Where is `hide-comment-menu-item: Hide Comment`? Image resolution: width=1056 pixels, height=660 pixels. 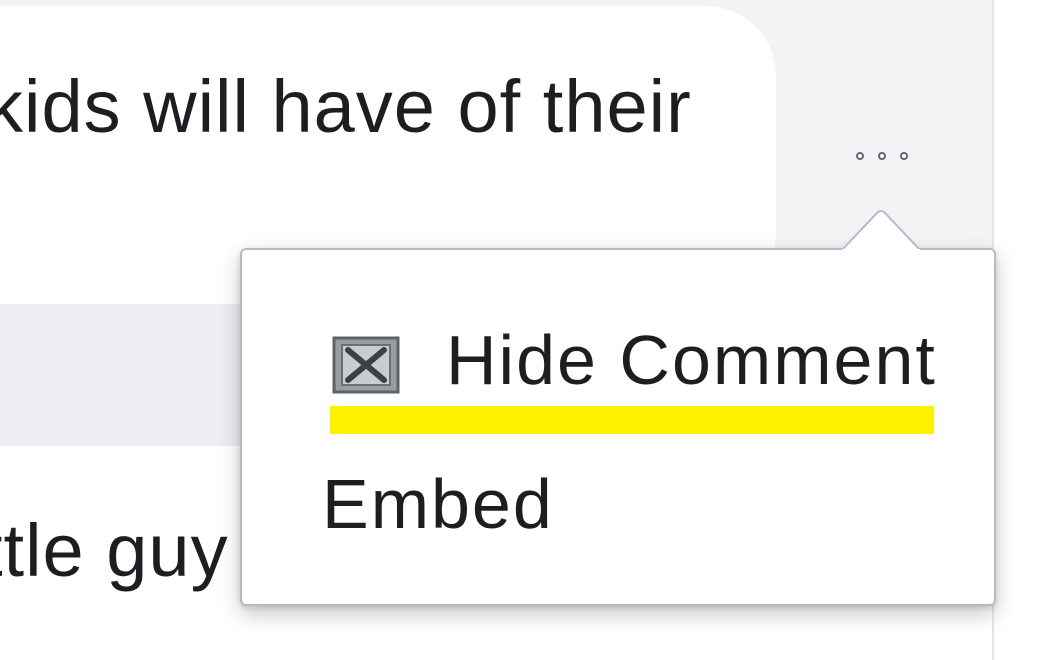 hide-comment-menu-item: Hide Comment is located at coordinates (618, 380).